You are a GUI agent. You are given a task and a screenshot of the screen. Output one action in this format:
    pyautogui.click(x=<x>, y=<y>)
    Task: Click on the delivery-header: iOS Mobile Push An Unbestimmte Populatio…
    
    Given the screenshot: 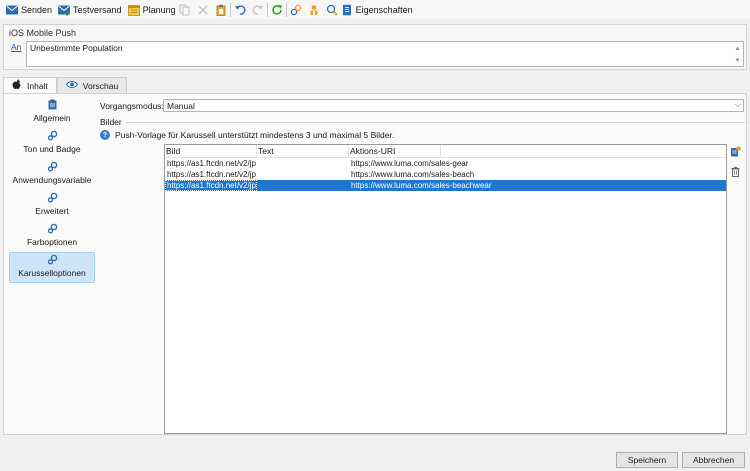 What is the action you would take?
    pyautogui.click(x=375, y=47)
    